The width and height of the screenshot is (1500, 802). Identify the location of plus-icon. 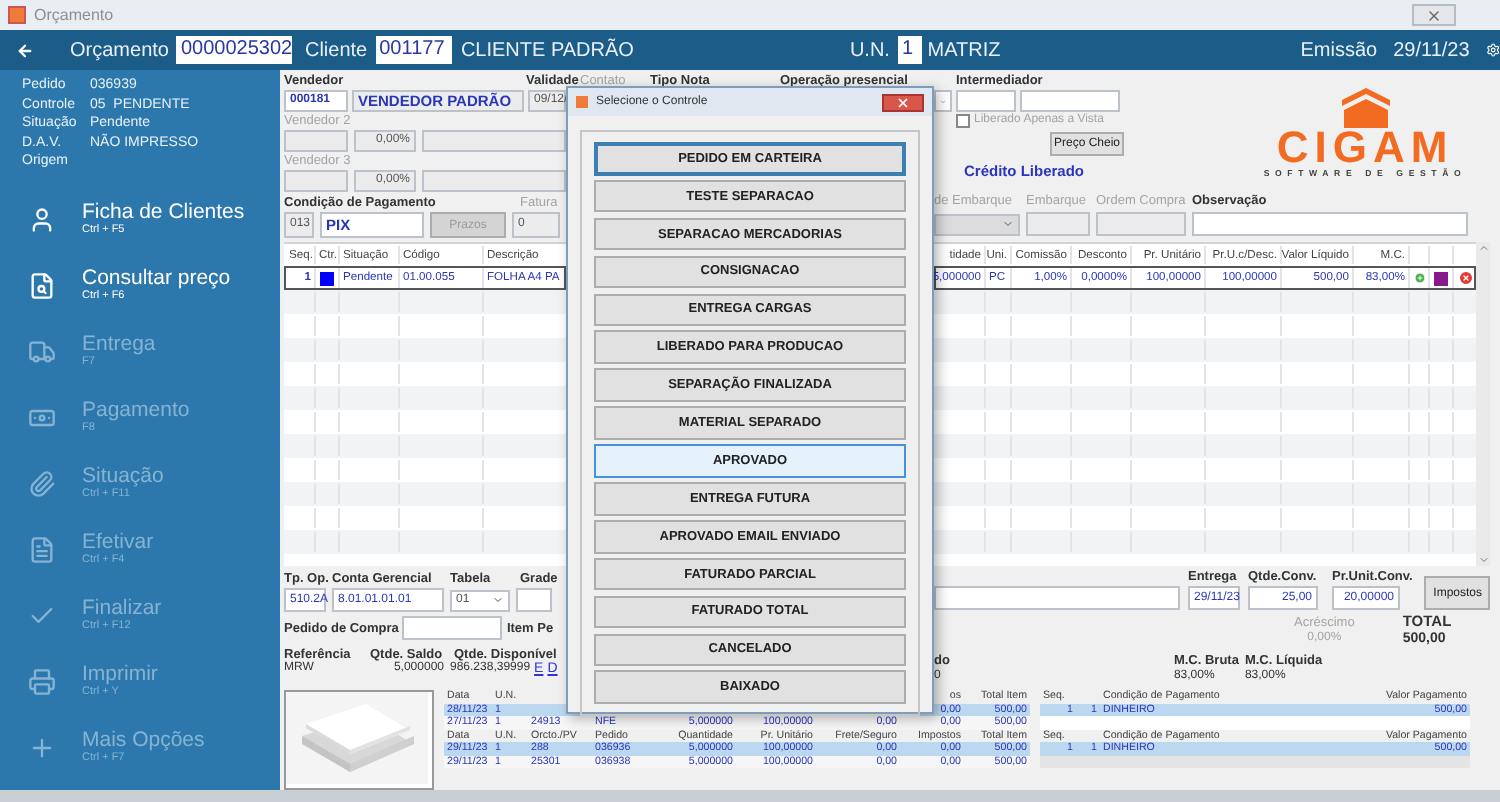
(42, 747).